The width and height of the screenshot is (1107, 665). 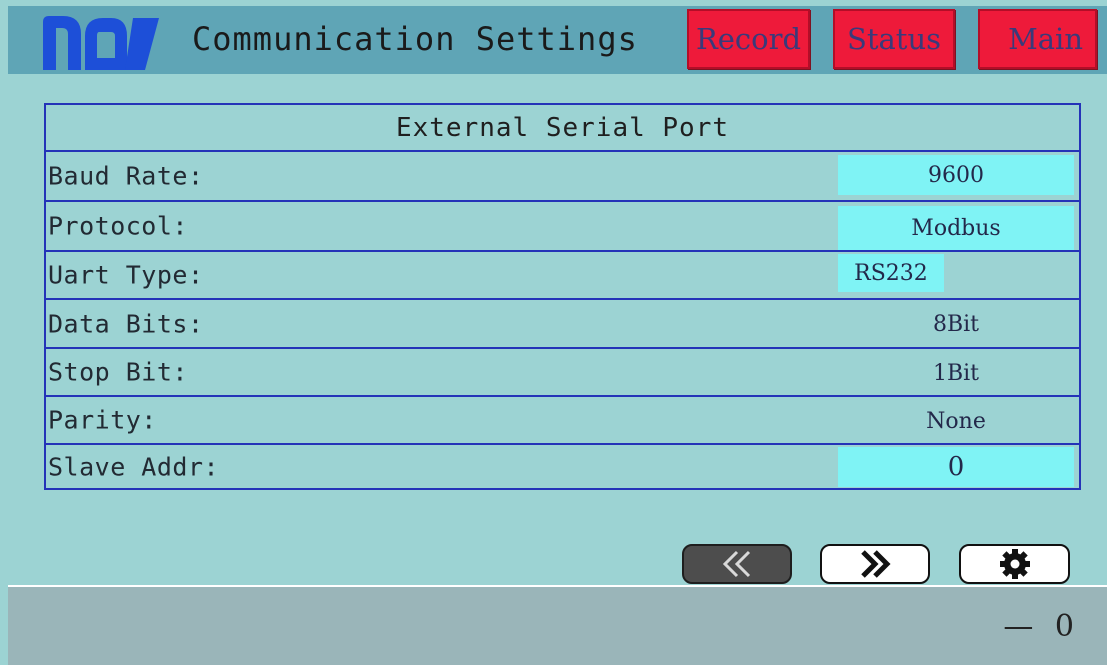 I want to click on slave-addr-label: Slave Addr:, so click(x=134, y=466).